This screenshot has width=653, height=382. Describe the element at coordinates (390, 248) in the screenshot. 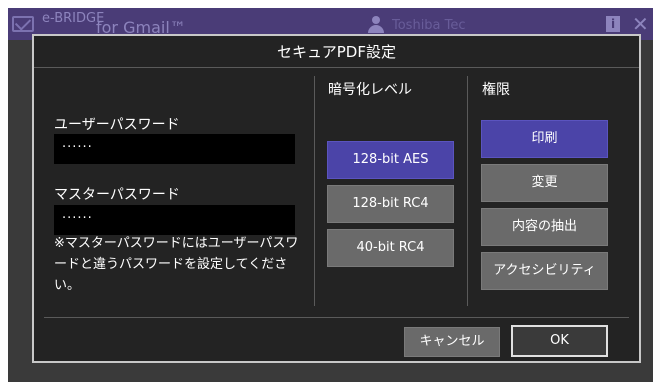

I see `encryption-rc4-40-button: 40-bit RC4` at that location.